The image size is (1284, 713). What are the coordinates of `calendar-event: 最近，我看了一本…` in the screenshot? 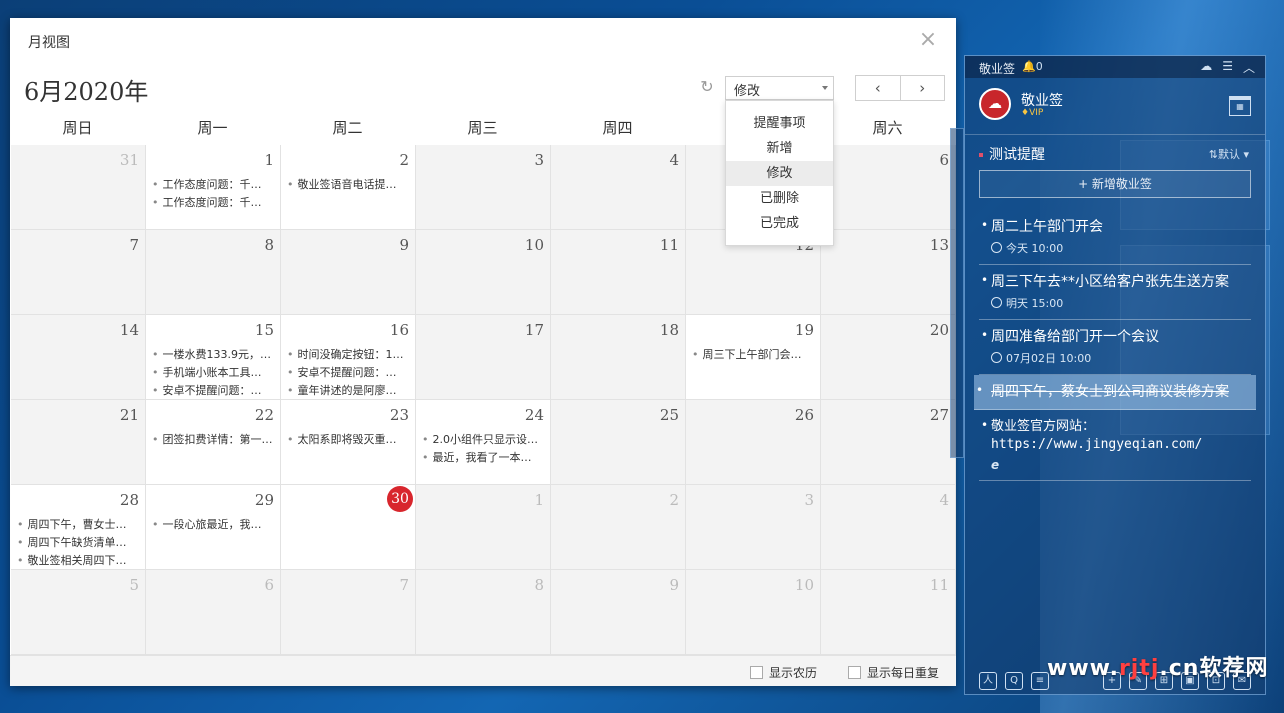 It's located at (483, 458).